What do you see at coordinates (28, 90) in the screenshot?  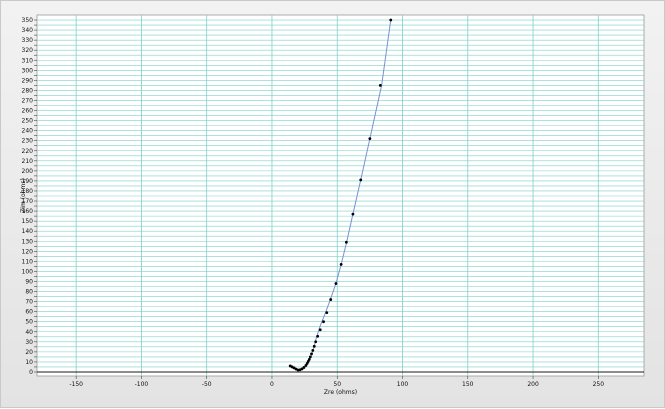 I see `y-tick-label: 280` at bounding box center [28, 90].